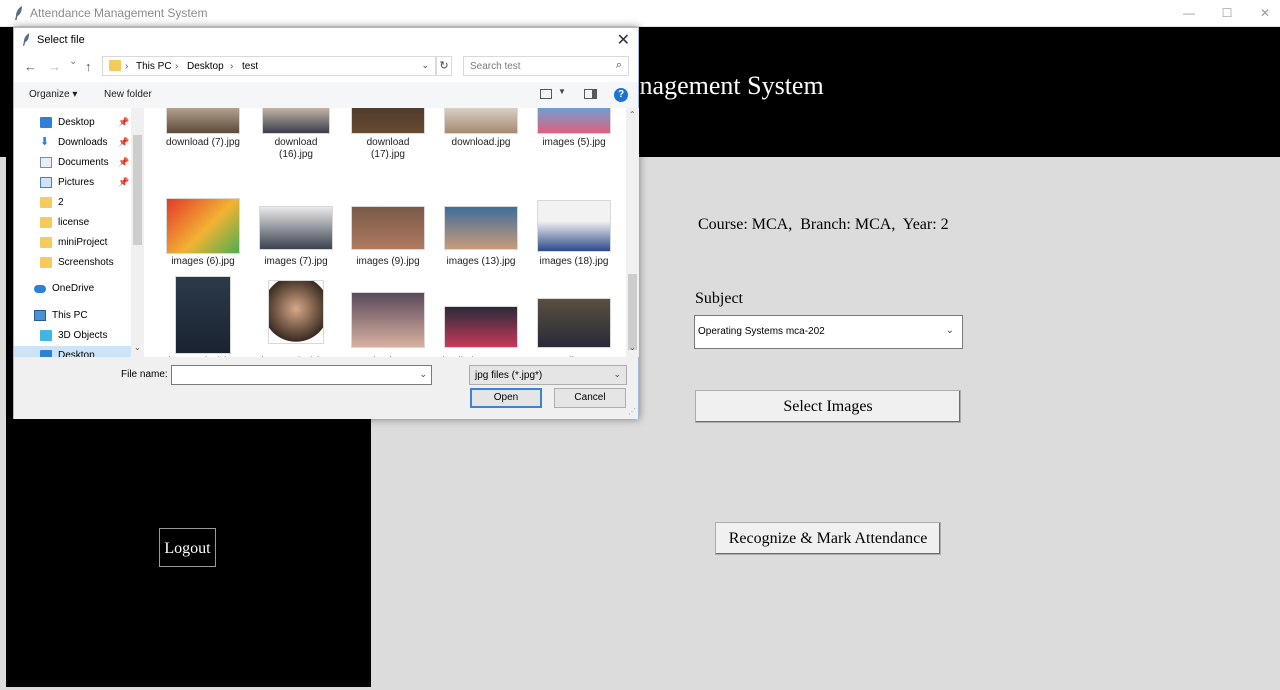  I want to click on file-item: images (6).jpg, so click(207, 239).